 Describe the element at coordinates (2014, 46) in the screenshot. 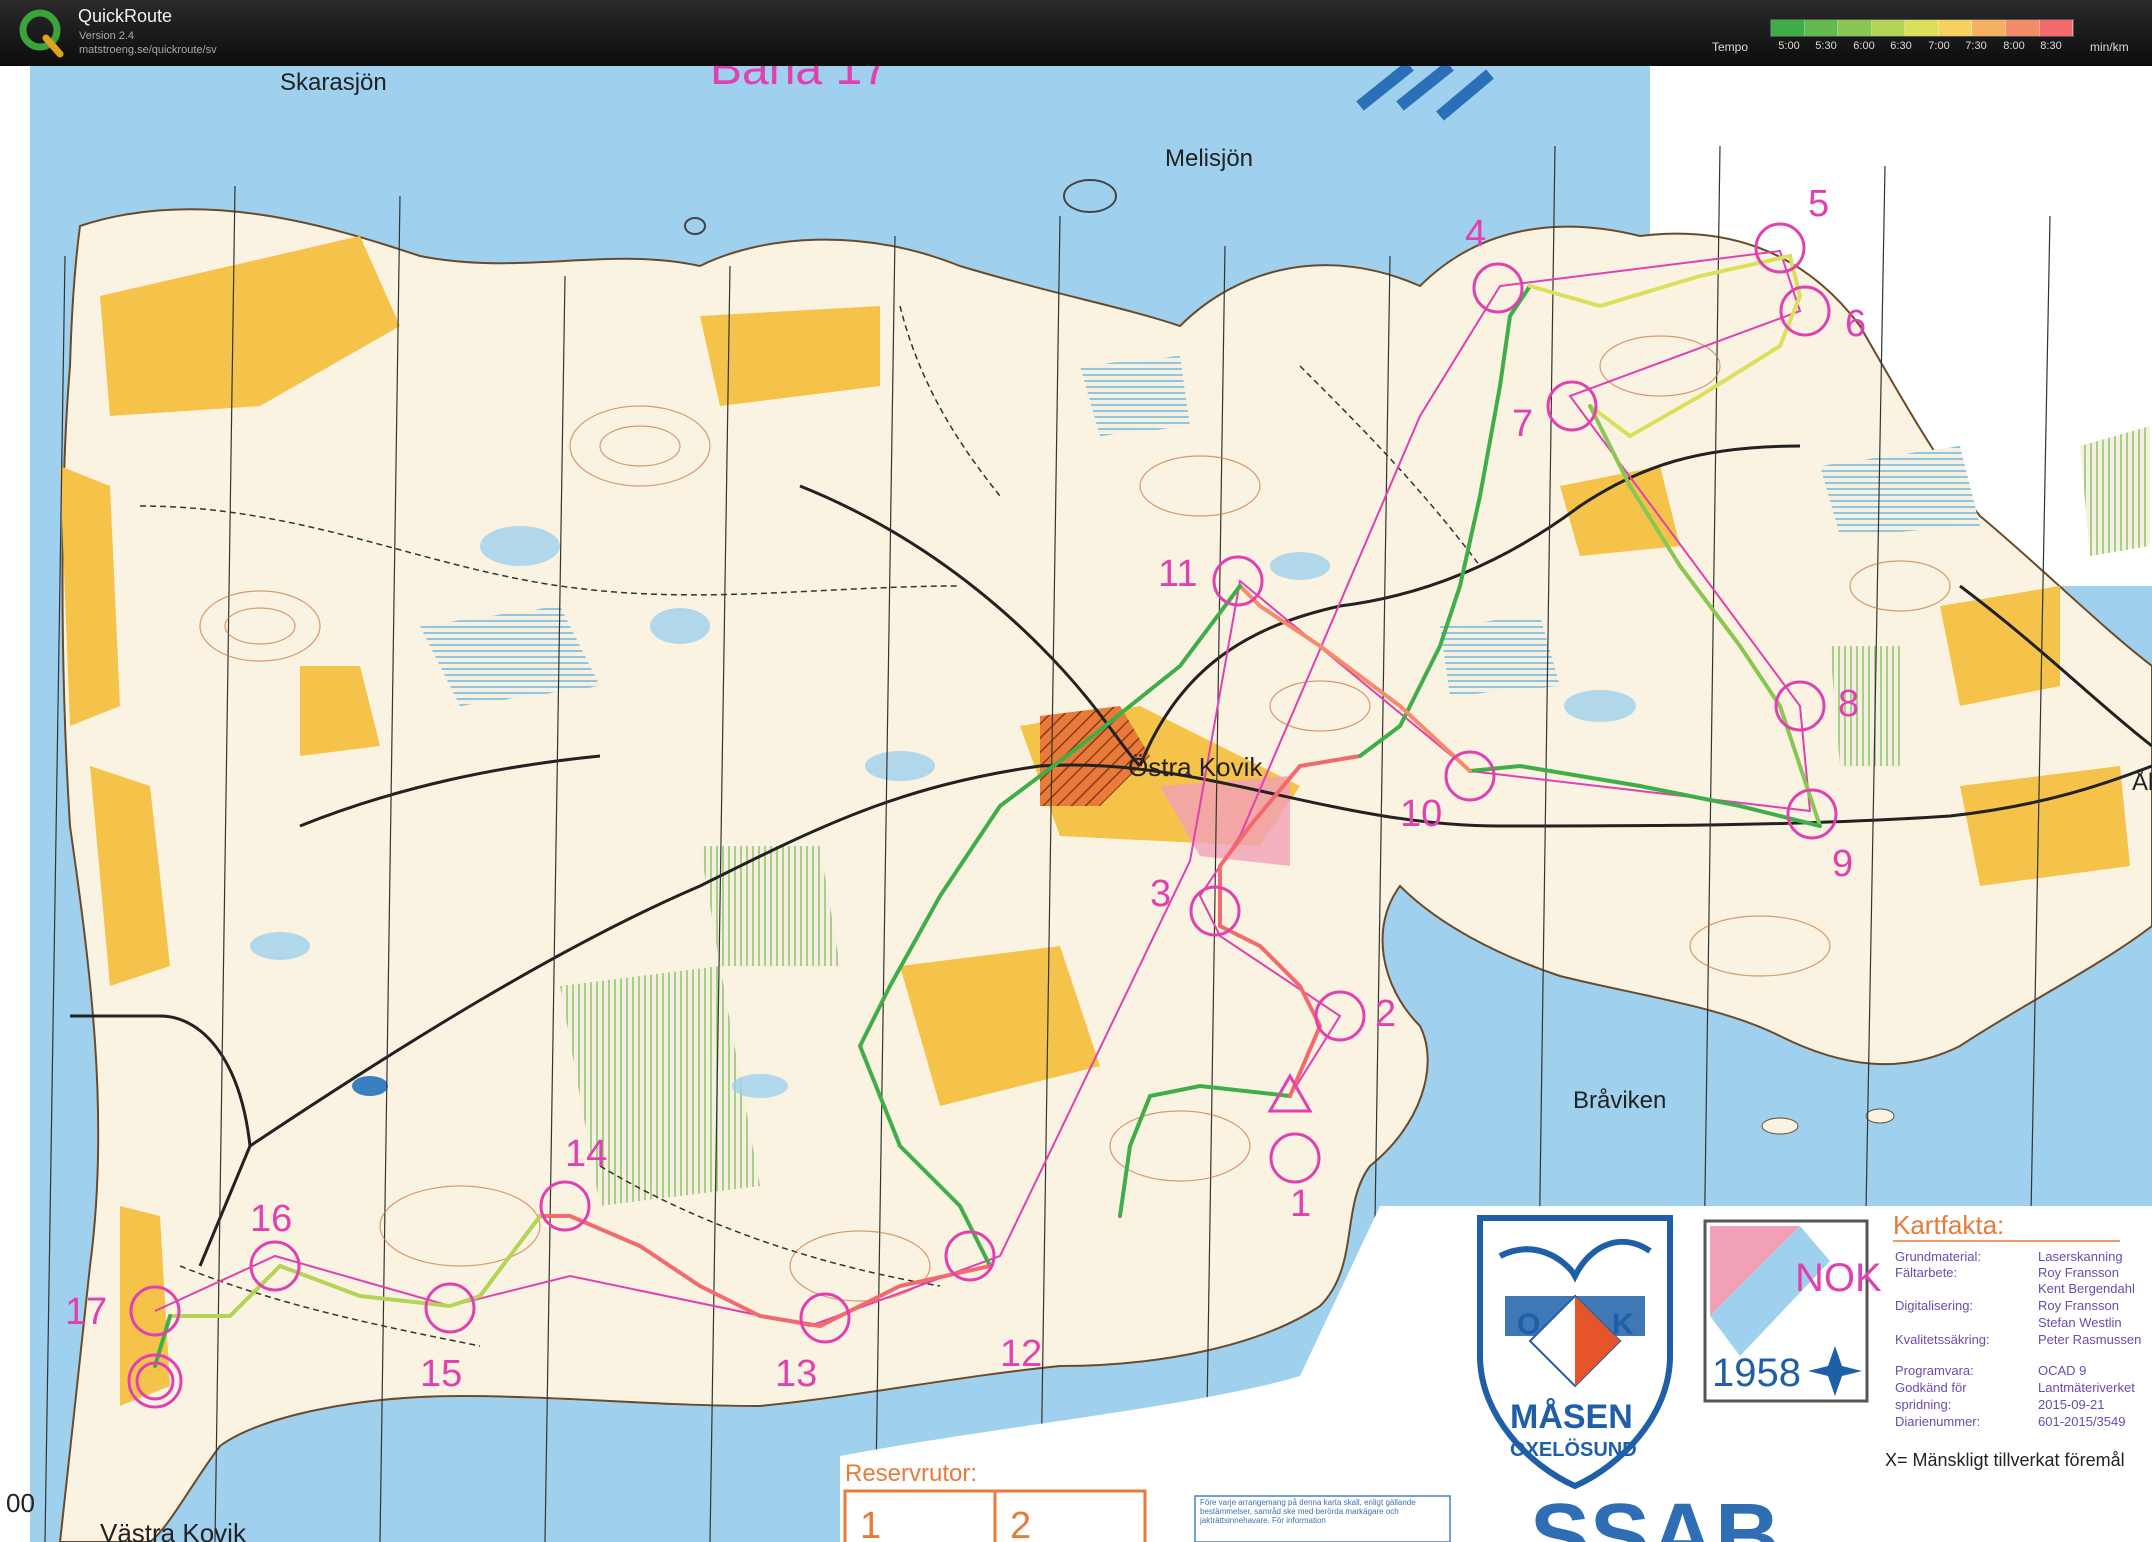

I see `tempo-tick: 8:00` at that location.